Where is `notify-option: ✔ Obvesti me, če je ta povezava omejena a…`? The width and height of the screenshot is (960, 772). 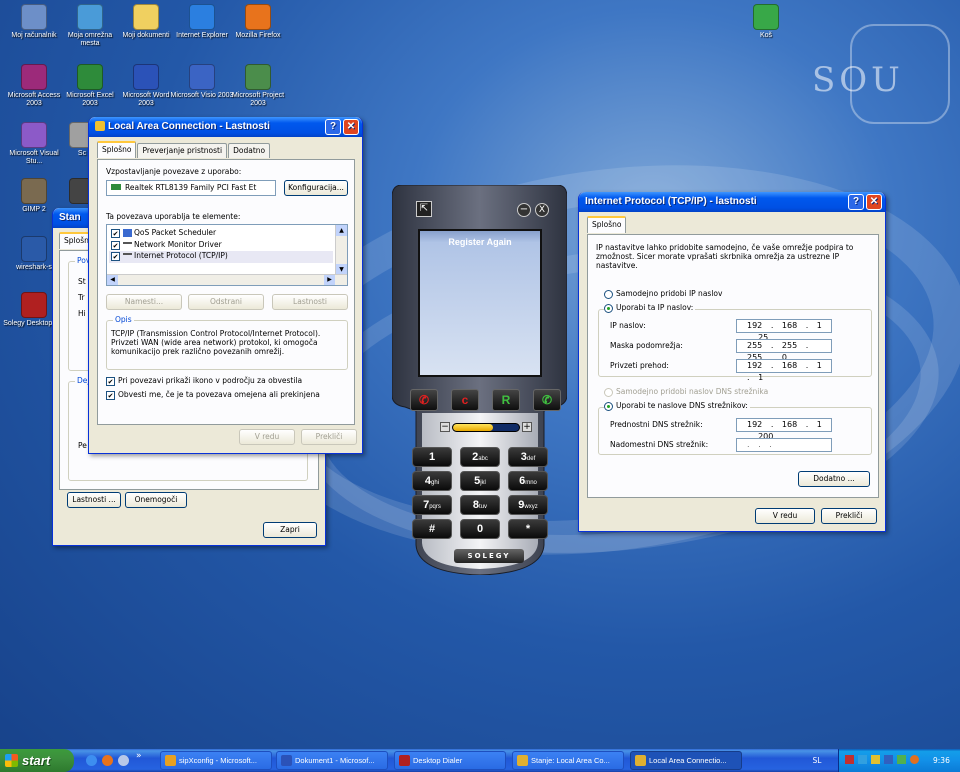
notify-option: ✔ Obvesti me, če je ta povezava omejena a… is located at coordinates (213, 395).